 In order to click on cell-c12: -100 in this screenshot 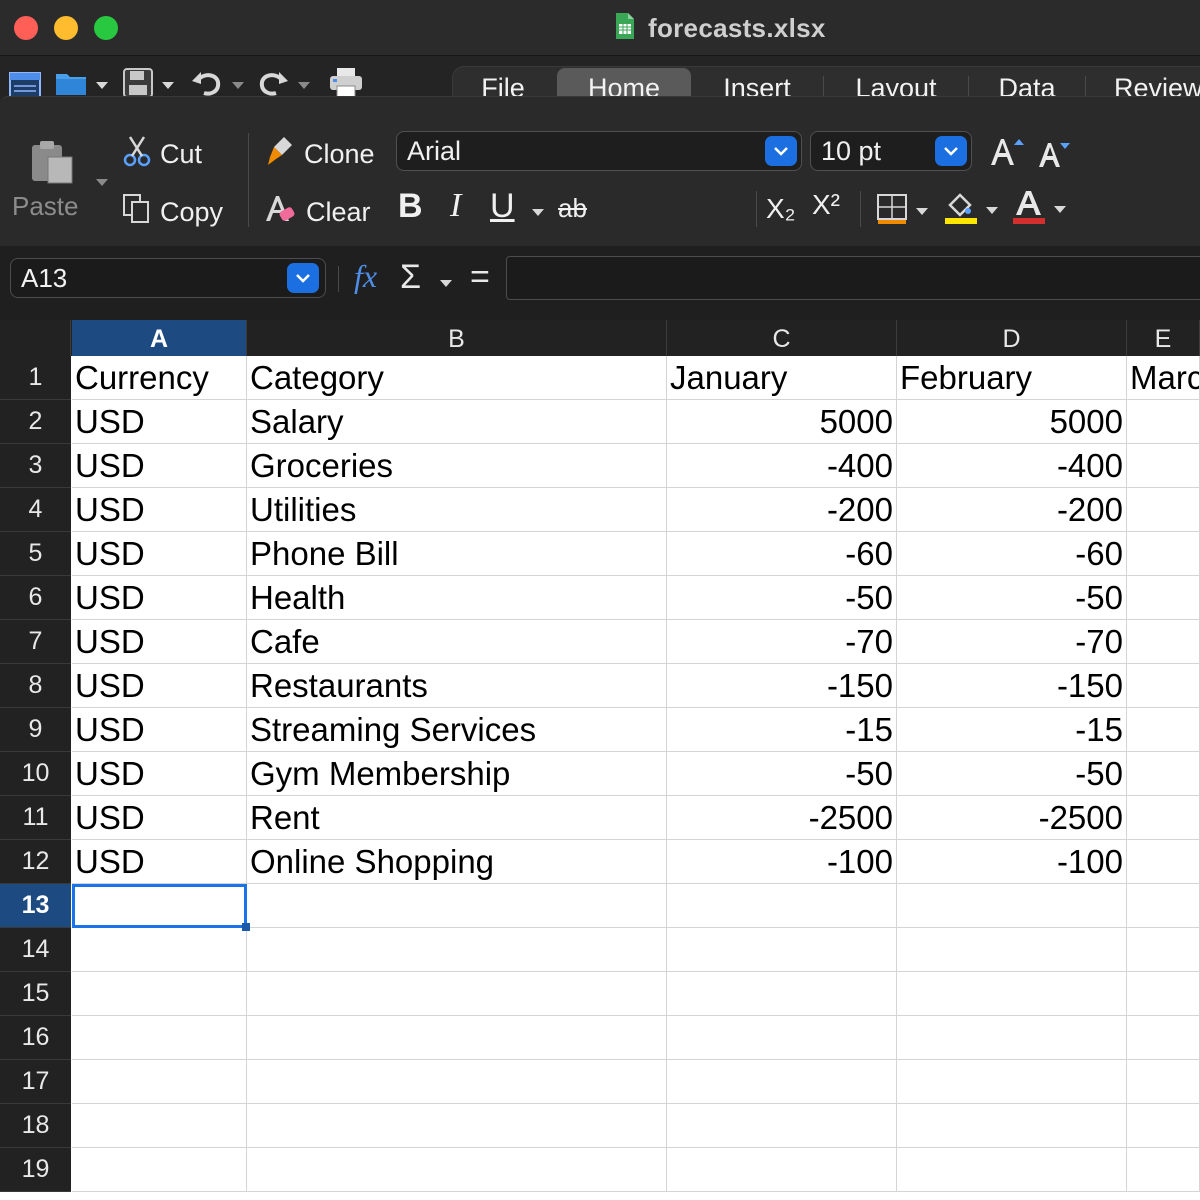, I will do `click(782, 862)`.